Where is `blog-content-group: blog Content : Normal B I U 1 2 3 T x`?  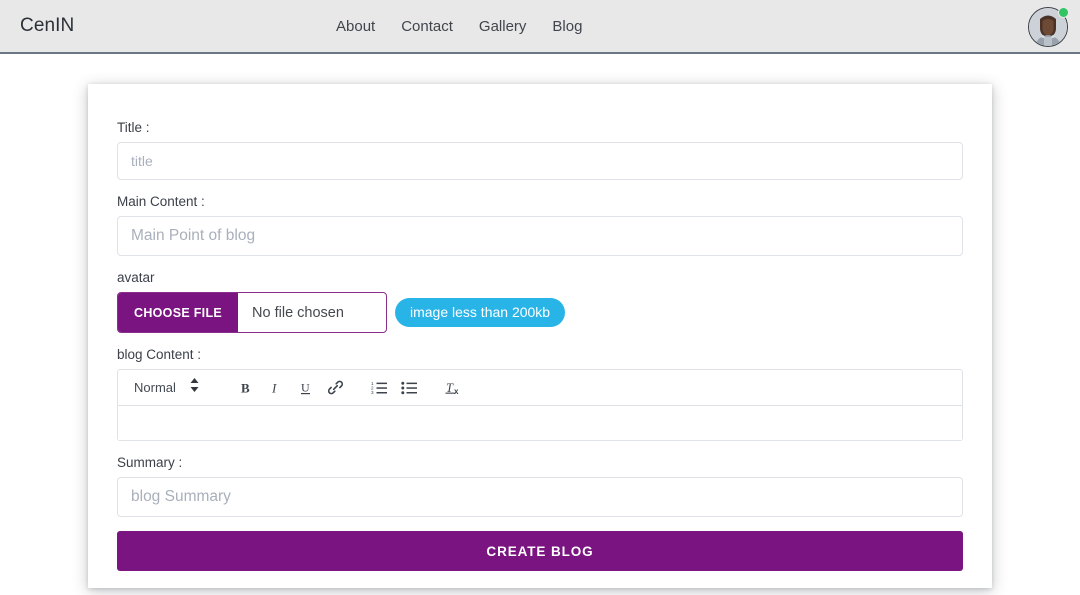
blog-content-group: blog Content : Normal B I U 1 2 3 T x is located at coordinates (540, 394).